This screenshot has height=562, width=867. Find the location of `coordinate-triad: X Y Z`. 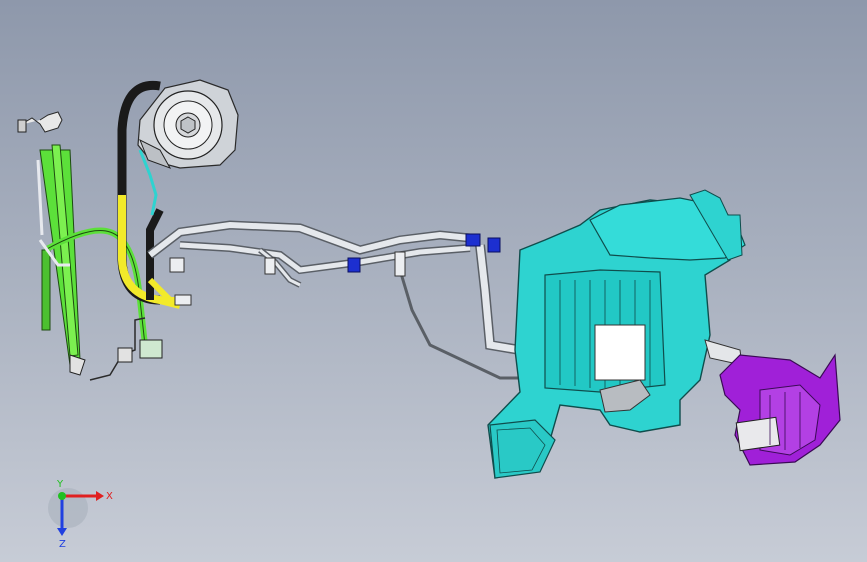

coordinate-triad: X Y Z is located at coordinates (80, 514).